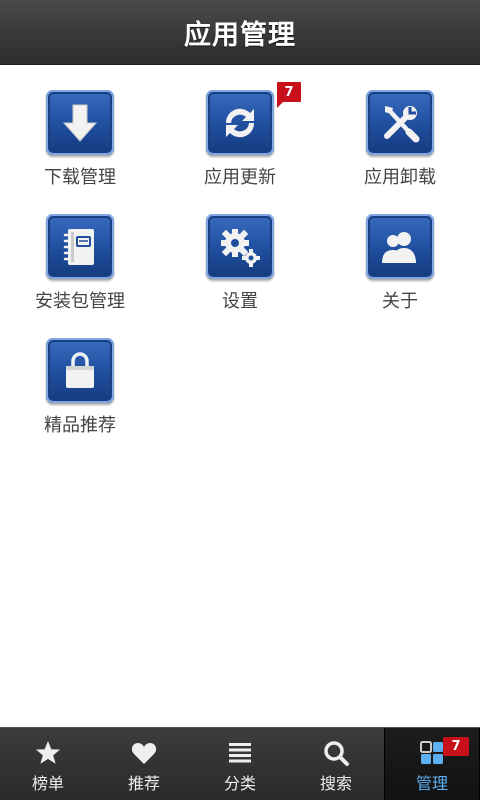  I want to click on bottom-navigation: 榜单 推荐 分类 搜索 7 管理, so click(240, 763).